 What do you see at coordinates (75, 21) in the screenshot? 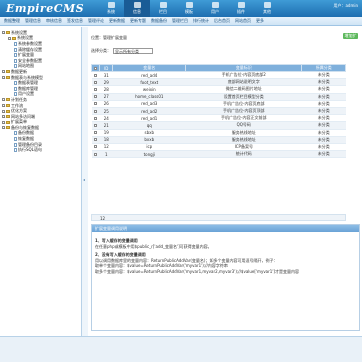
I see `subnav-item: 签发信息` at bounding box center [75, 21].